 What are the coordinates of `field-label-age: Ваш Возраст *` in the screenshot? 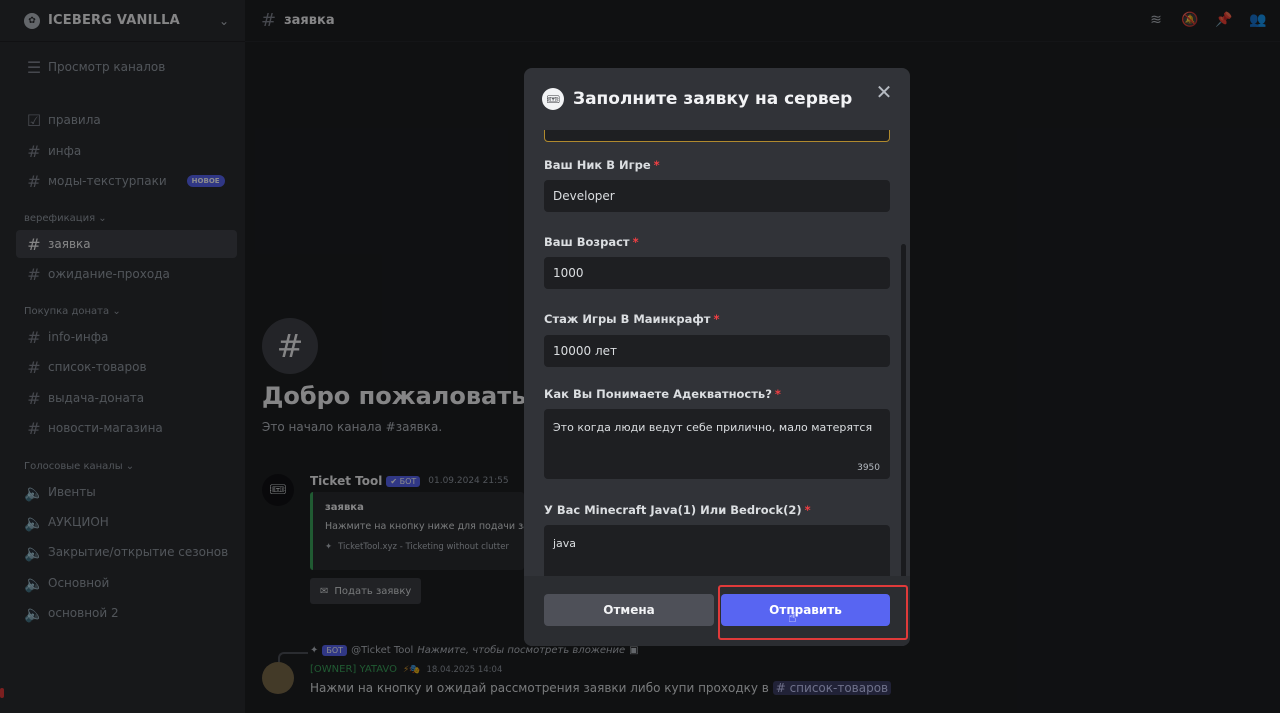 It's located at (591, 242).